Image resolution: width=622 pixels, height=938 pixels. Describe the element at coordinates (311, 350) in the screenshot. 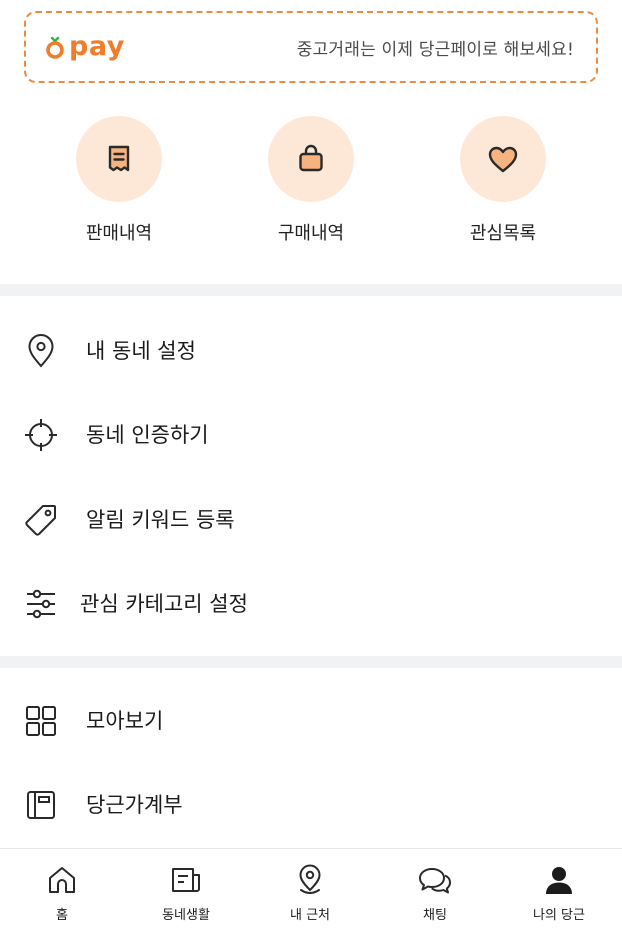

I see `my-neighborhood-settings-item: 내 동네 설정` at that location.